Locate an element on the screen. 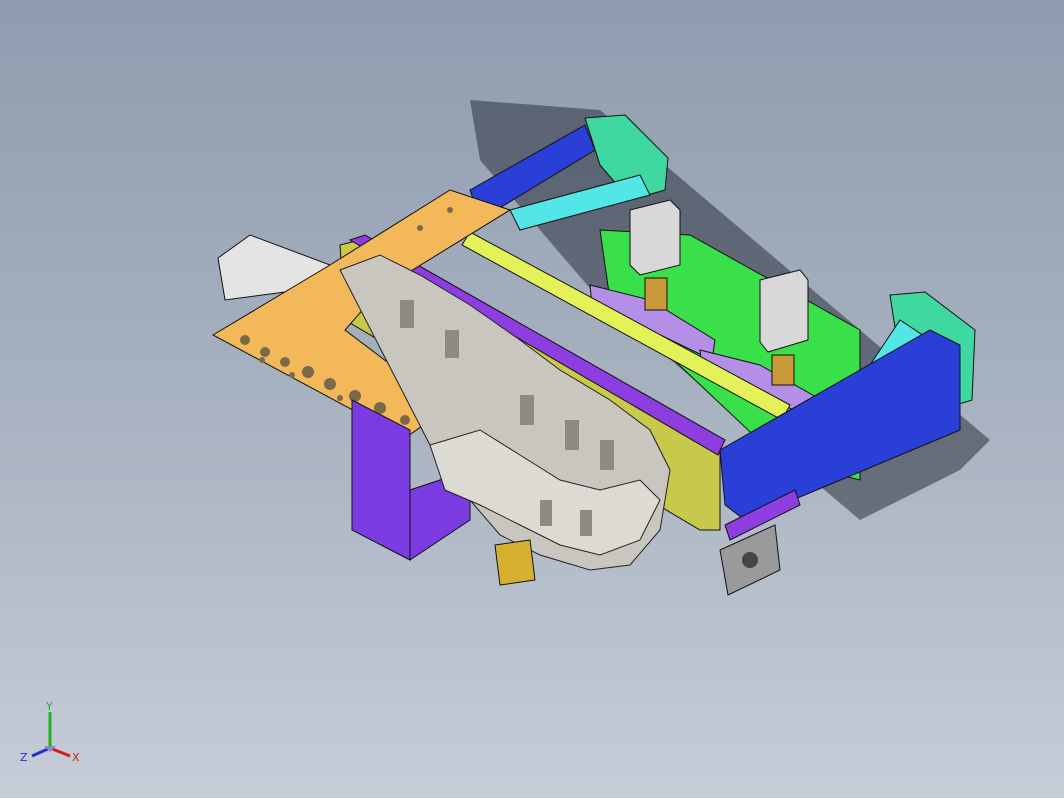 The height and width of the screenshot is (798, 1064). y-axis-label: Y is located at coordinates (49, 706).